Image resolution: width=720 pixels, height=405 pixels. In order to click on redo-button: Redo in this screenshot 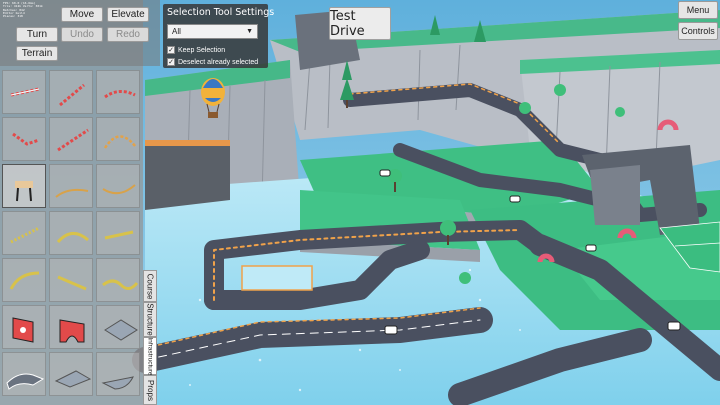, I will do `click(128, 34)`.